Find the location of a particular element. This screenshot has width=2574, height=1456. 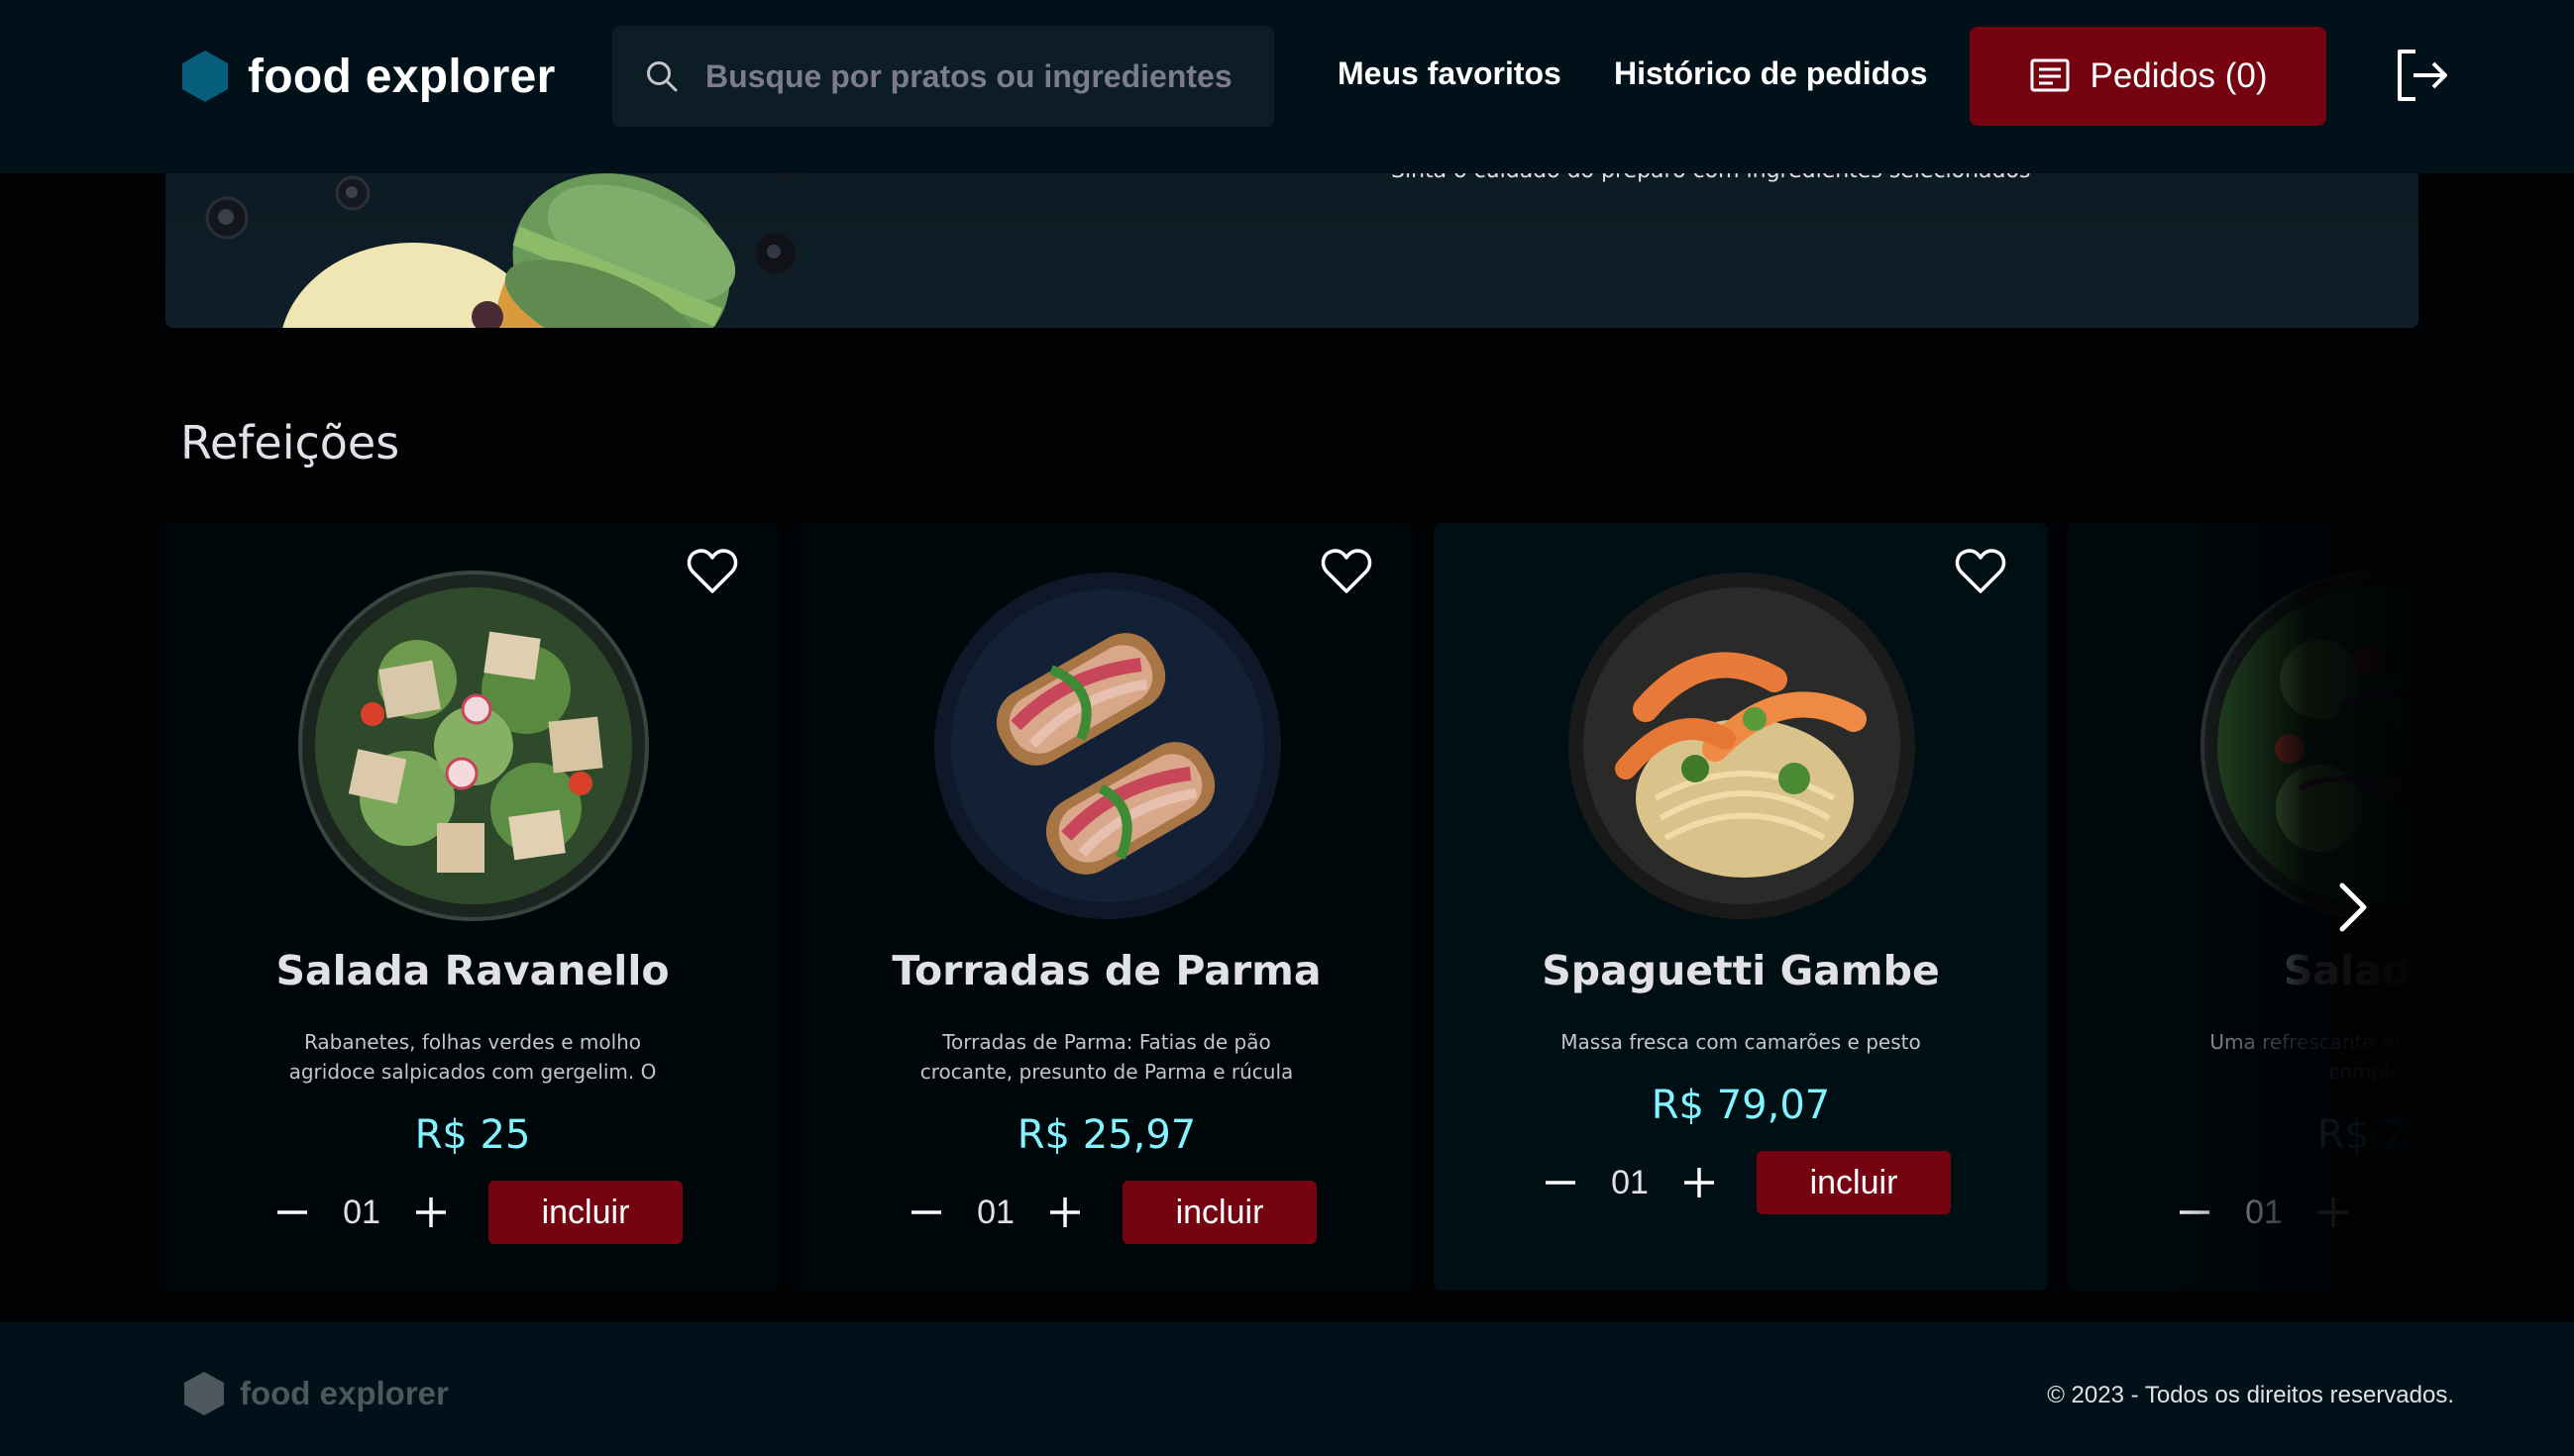

dish-image-torradas-de-parma is located at coordinates (1107, 746).